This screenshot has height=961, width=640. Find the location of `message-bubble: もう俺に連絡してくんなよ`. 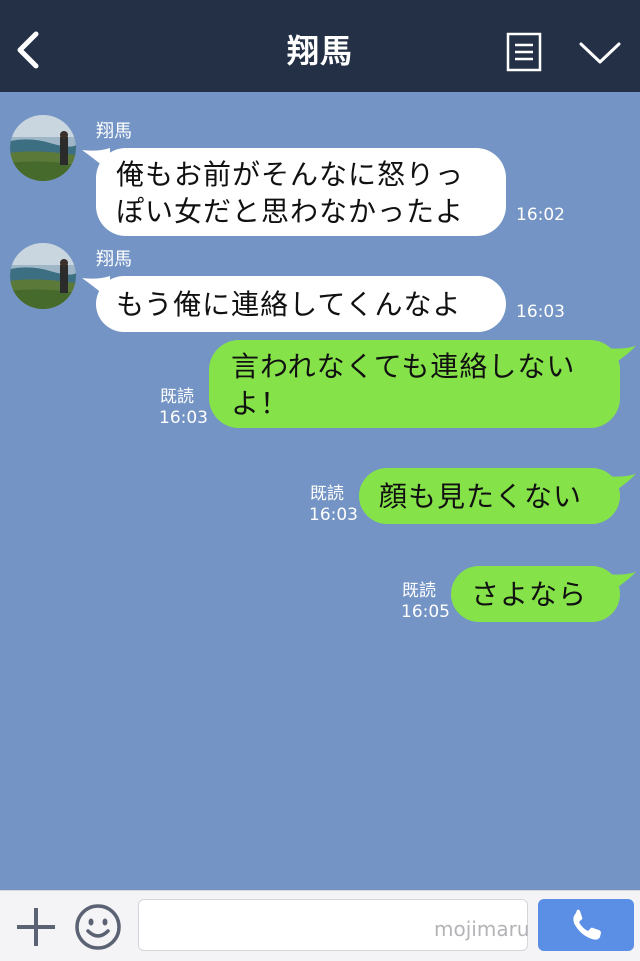

message-bubble: もう俺に連絡してくんなよ is located at coordinates (301, 304).